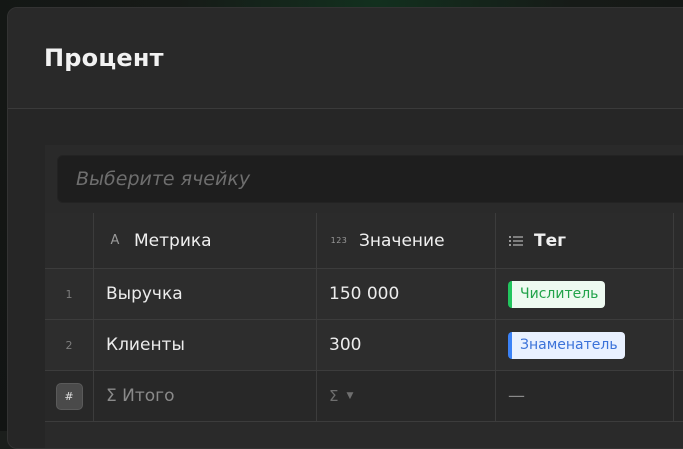 The width and height of the screenshot is (683, 449). Describe the element at coordinates (339, 240) in the screenshot. I see `number-type-icon: 123` at that location.